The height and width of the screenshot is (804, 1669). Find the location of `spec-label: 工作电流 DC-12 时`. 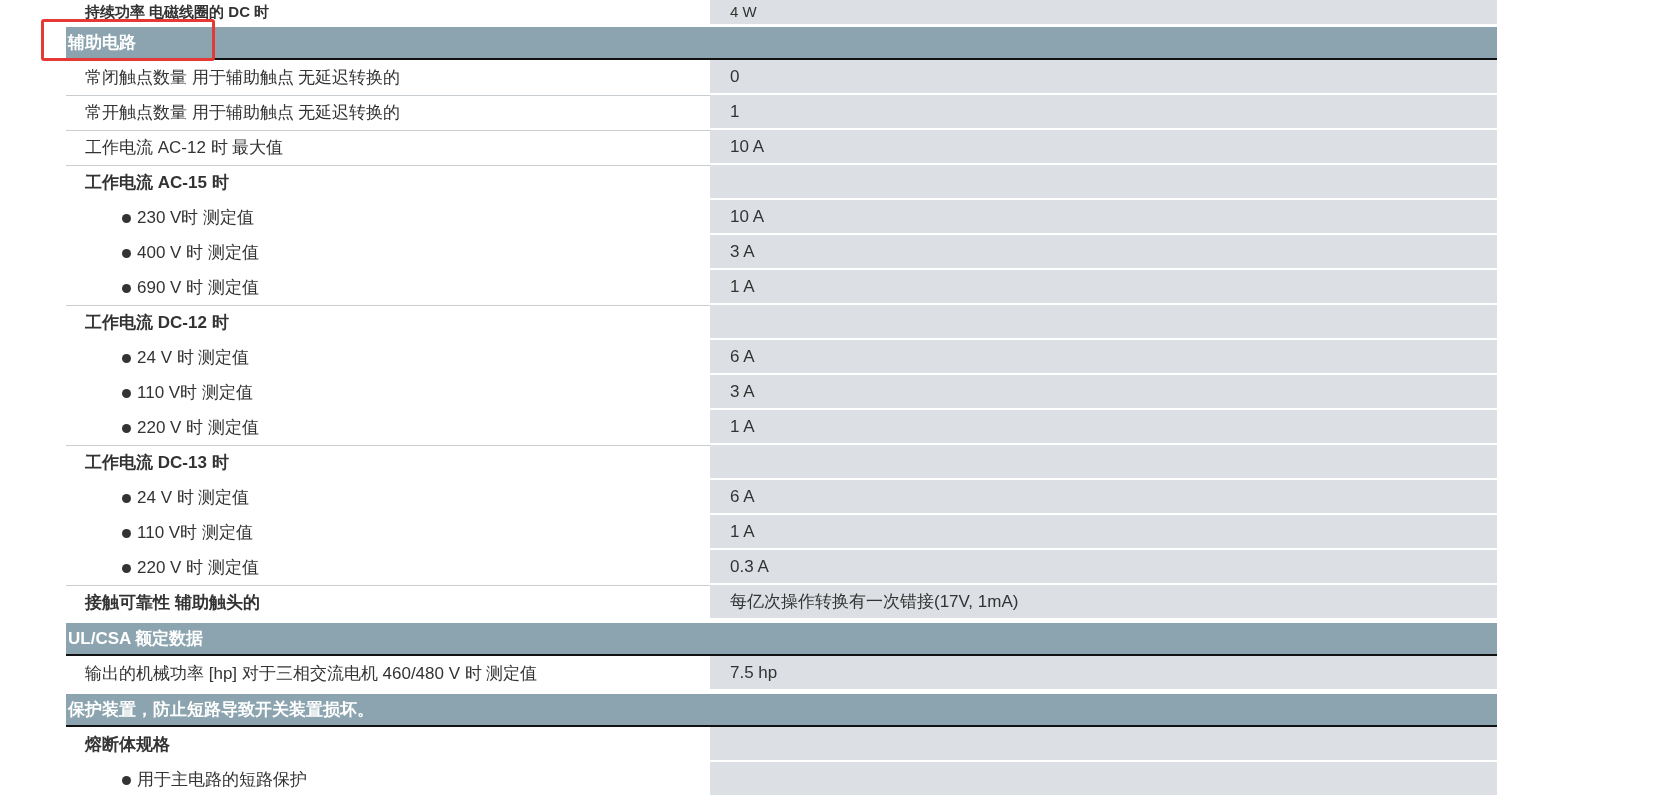

spec-label: 工作电流 DC-12 时 is located at coordinates (157, 323).